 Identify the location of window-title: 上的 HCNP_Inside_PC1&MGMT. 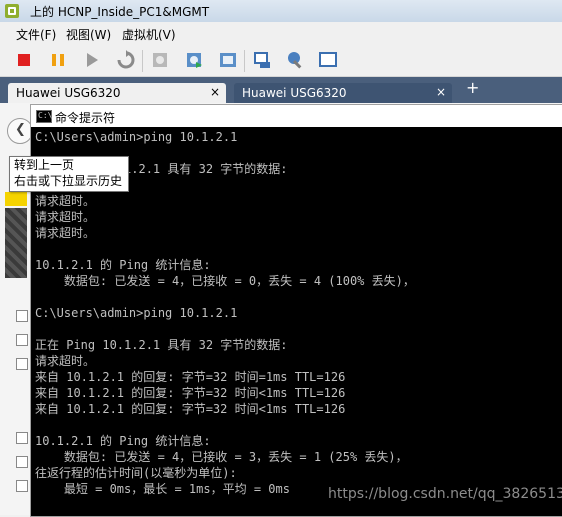
(120, 12).